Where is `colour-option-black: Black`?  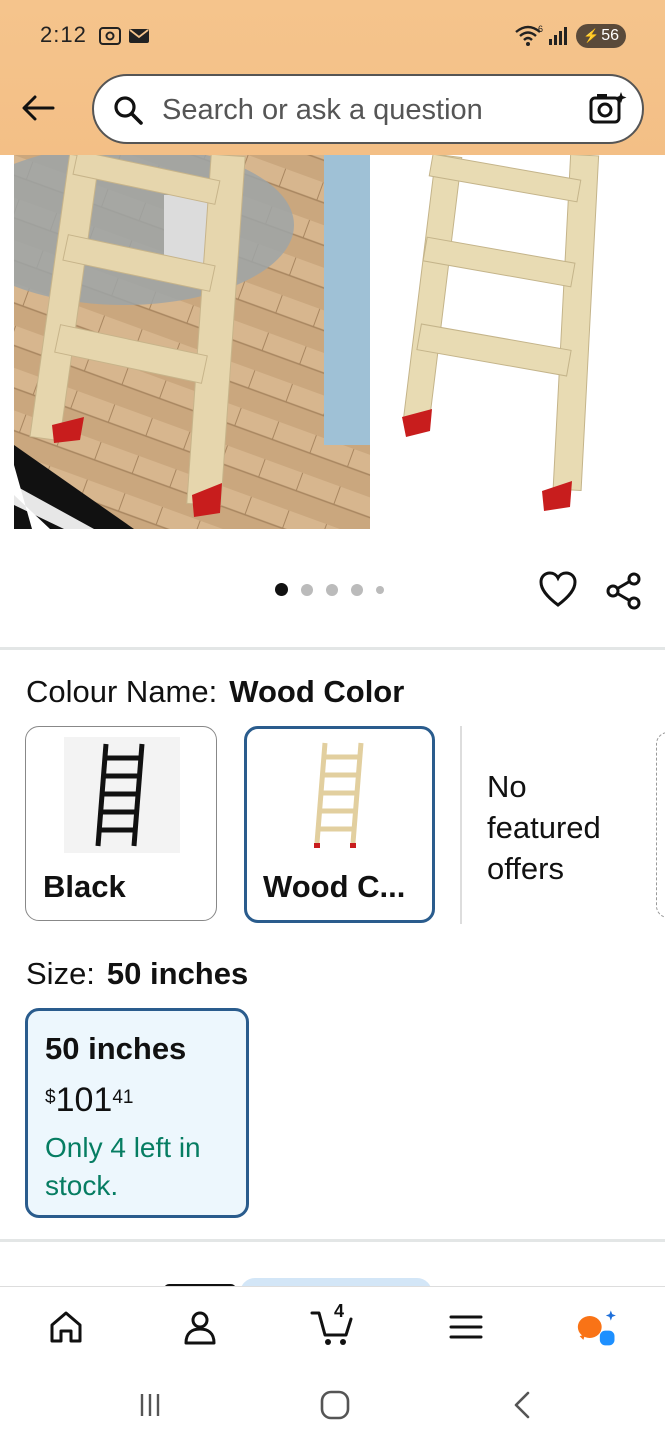 colour-option-black: Black is located at coordinates (121, 823).